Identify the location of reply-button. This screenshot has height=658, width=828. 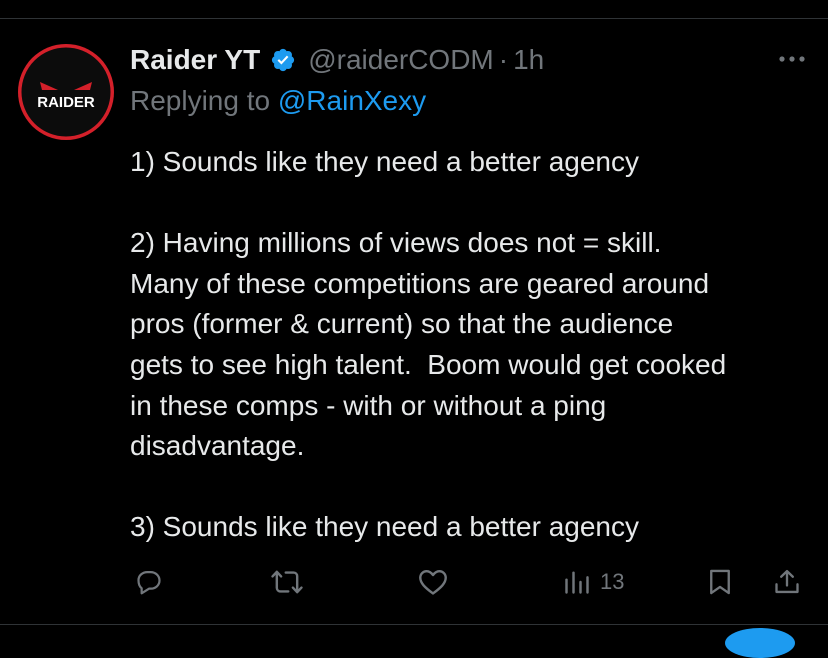
(149, 582).